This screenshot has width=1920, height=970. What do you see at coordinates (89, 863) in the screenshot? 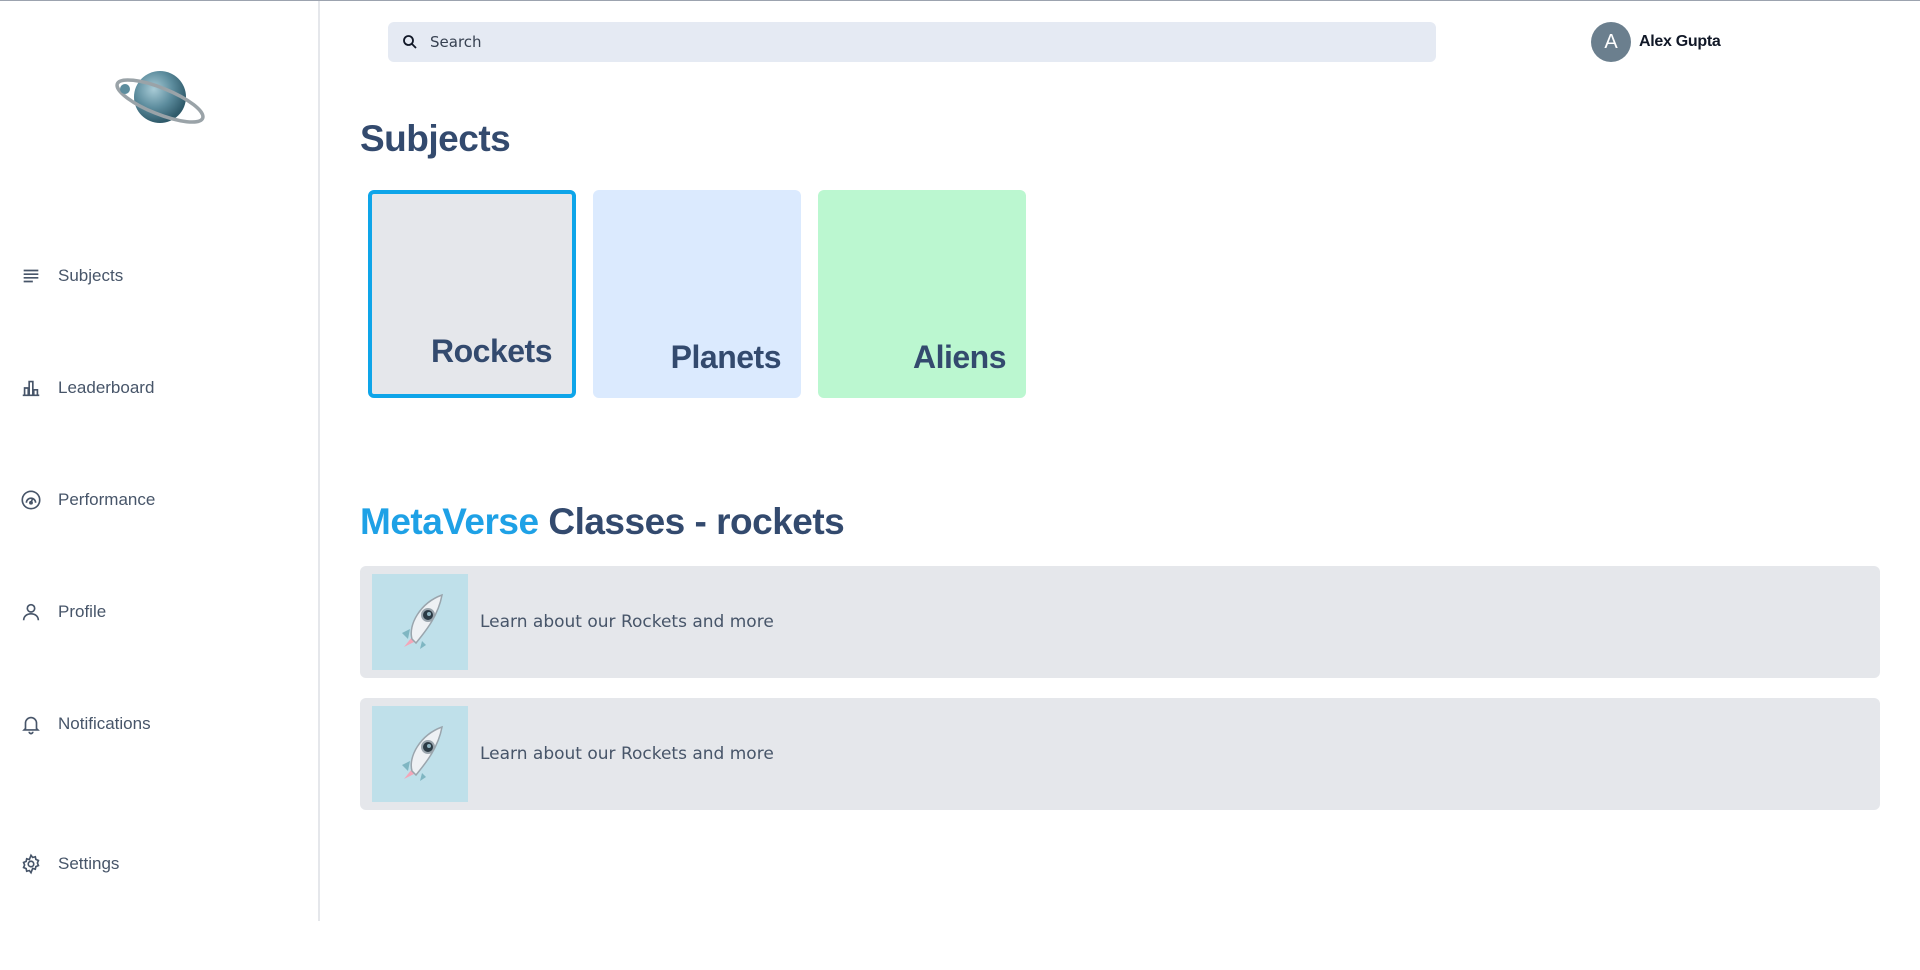
I see `sidebar-item-label: Settings` at bounding box center [89, 863].